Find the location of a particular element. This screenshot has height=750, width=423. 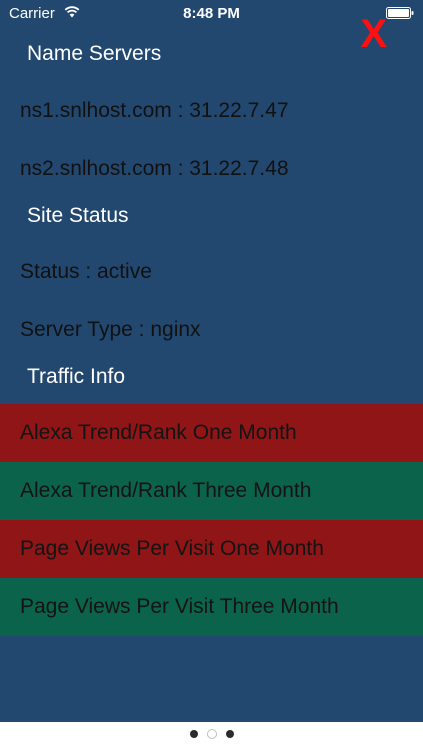

traffic-info-heading: Traffic Info is located at coordinates (76, 376).